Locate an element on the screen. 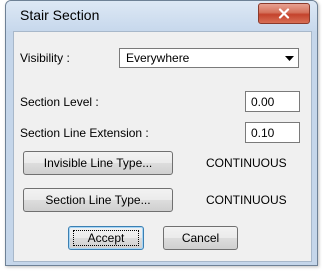 This screenshot has width=322, height=271. section-level-input: 0.00 is located at coordinates (272, 101).